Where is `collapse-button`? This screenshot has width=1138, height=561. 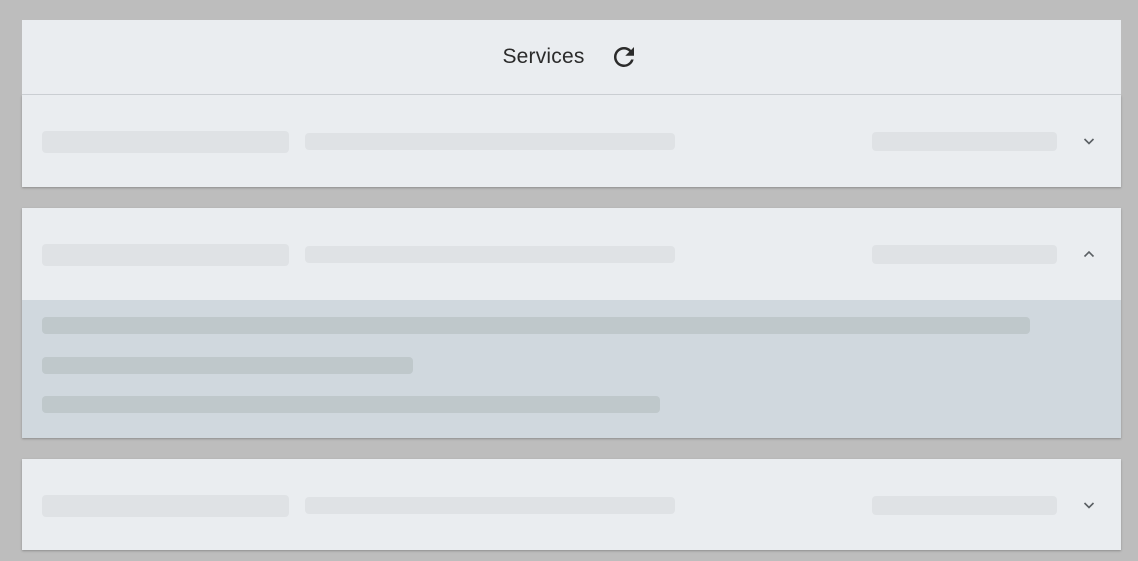
collapse-button is located at coordinates (1089, 254).